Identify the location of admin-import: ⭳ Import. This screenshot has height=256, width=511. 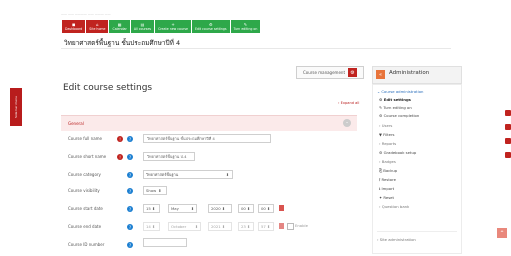
(386, 189).